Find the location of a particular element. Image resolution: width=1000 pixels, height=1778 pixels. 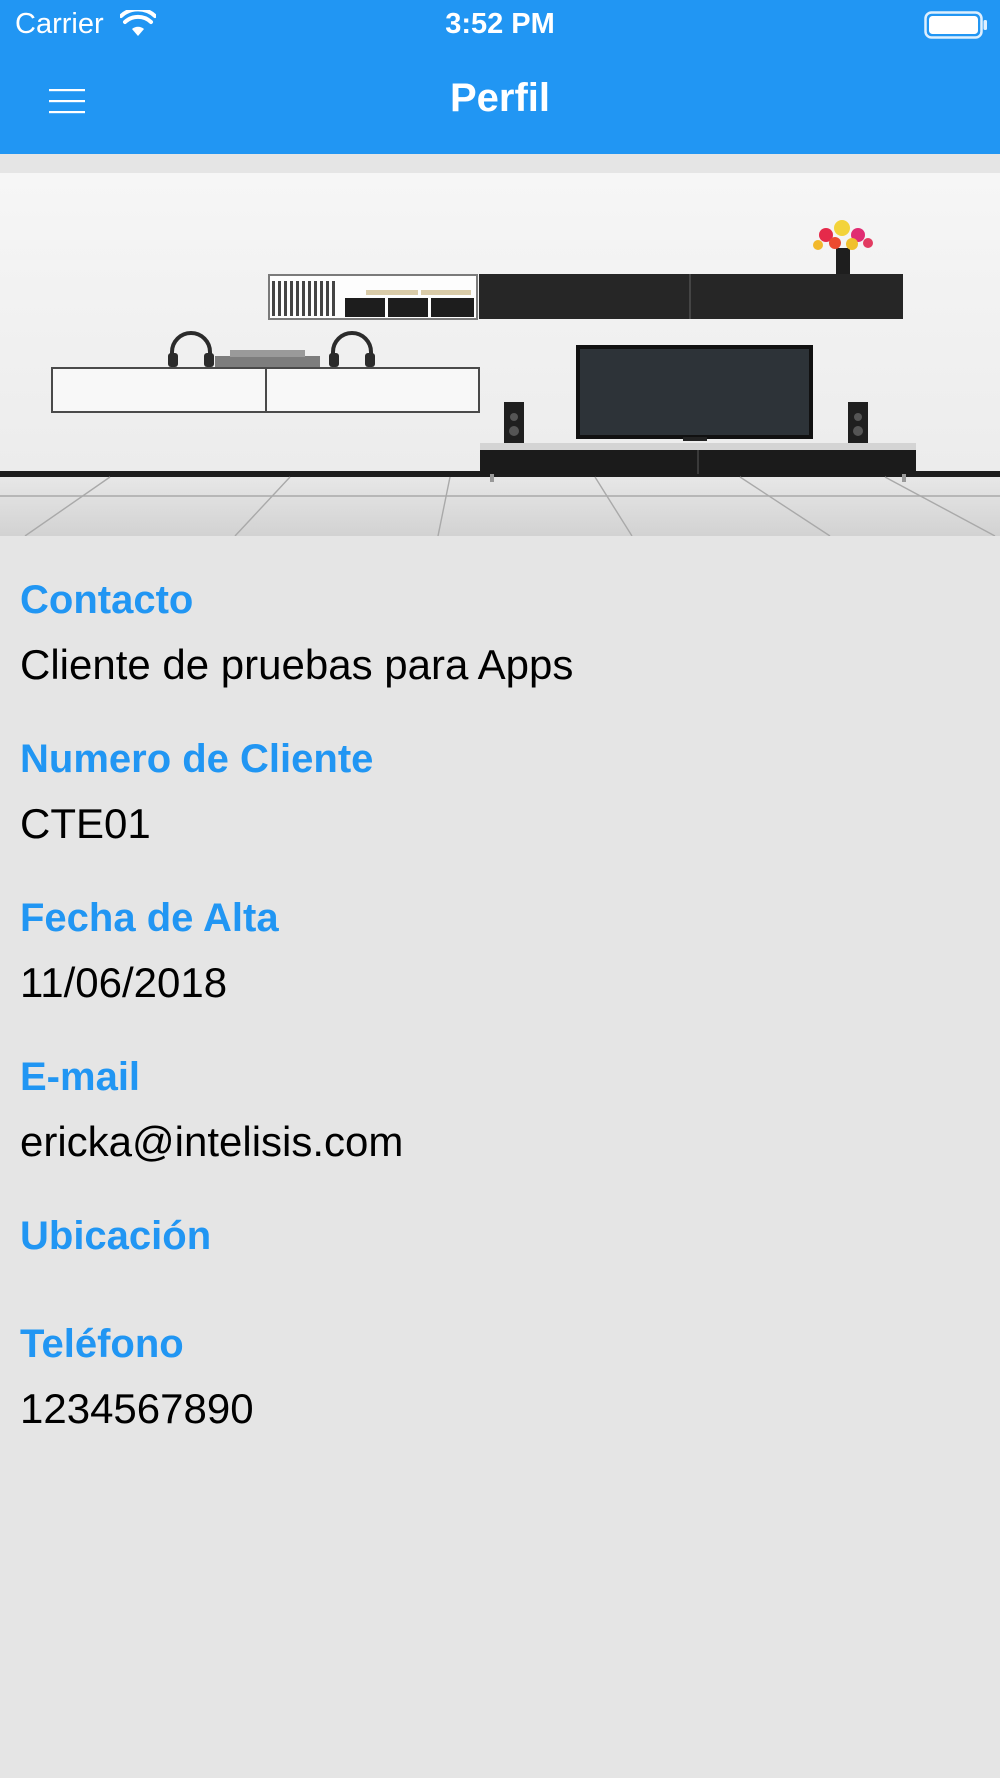

battery-icon is located at coordinates (955, 25).